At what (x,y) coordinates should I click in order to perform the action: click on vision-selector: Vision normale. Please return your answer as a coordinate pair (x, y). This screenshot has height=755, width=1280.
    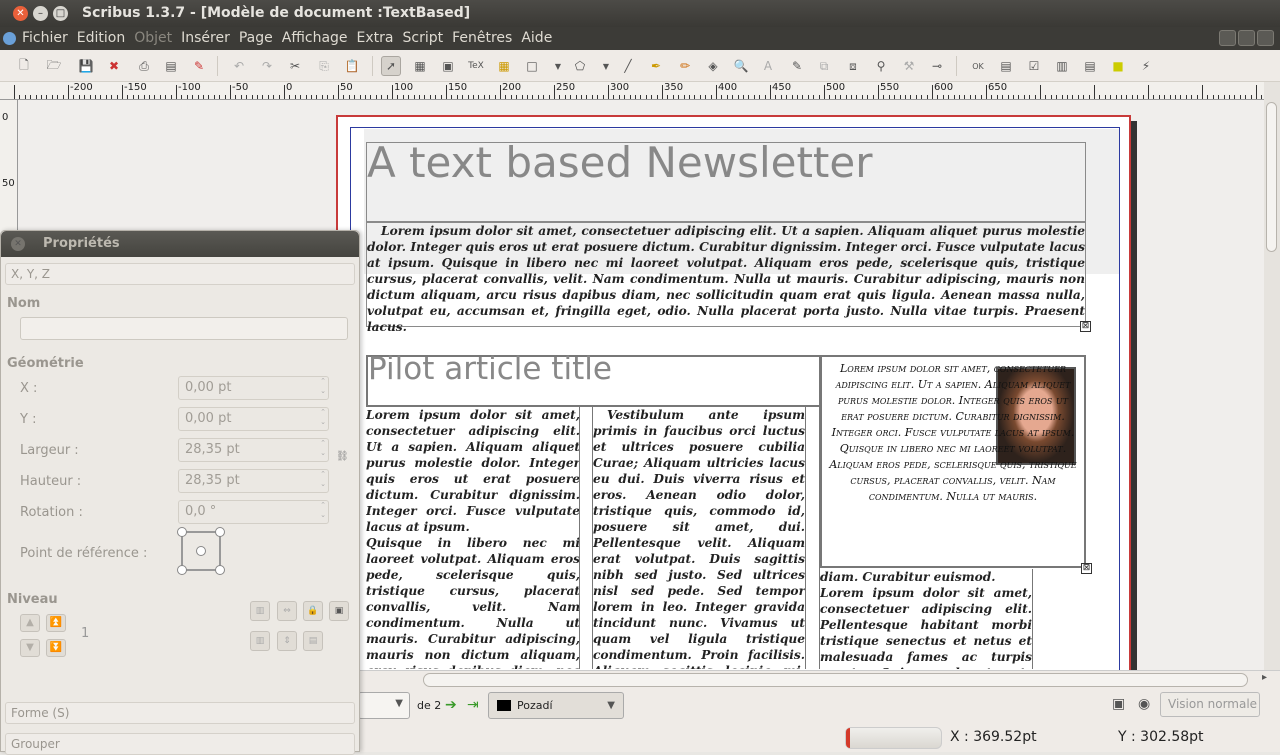
    Looking at the image, I should click on (1210, 704).